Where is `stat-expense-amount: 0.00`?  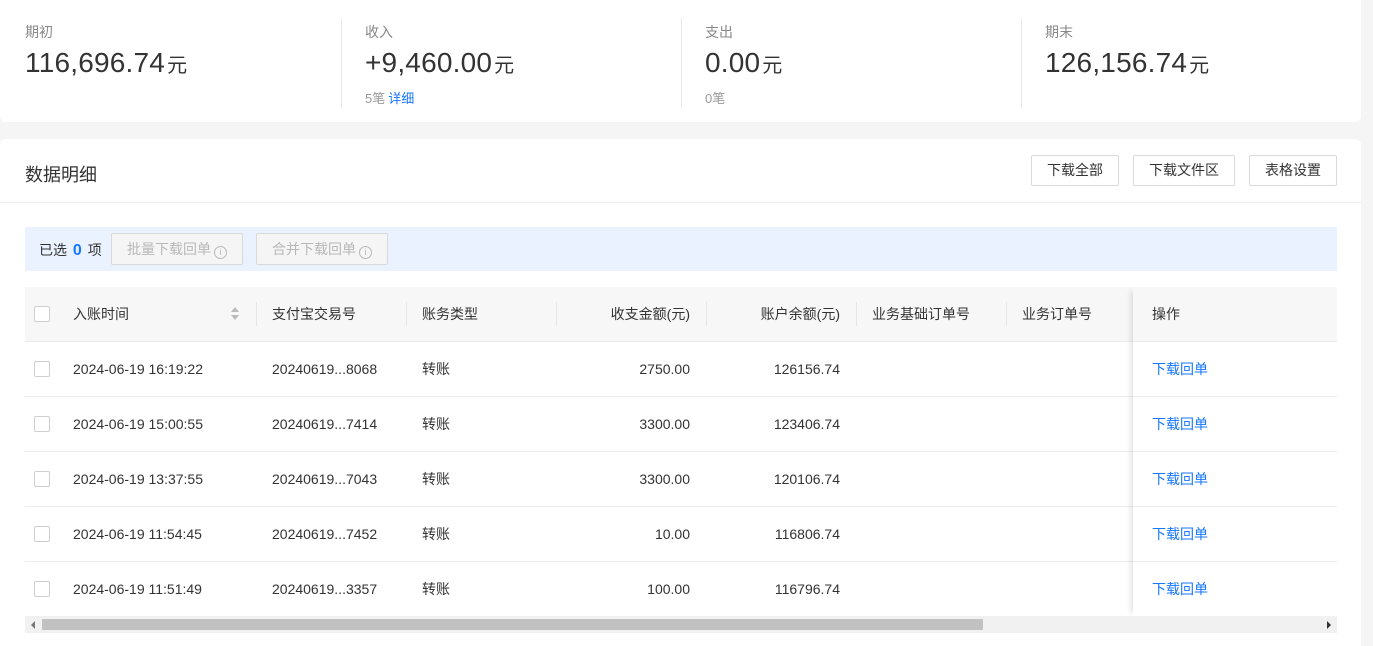
stat-expense-amount: 0.00 is located at coordinates (733, 62).